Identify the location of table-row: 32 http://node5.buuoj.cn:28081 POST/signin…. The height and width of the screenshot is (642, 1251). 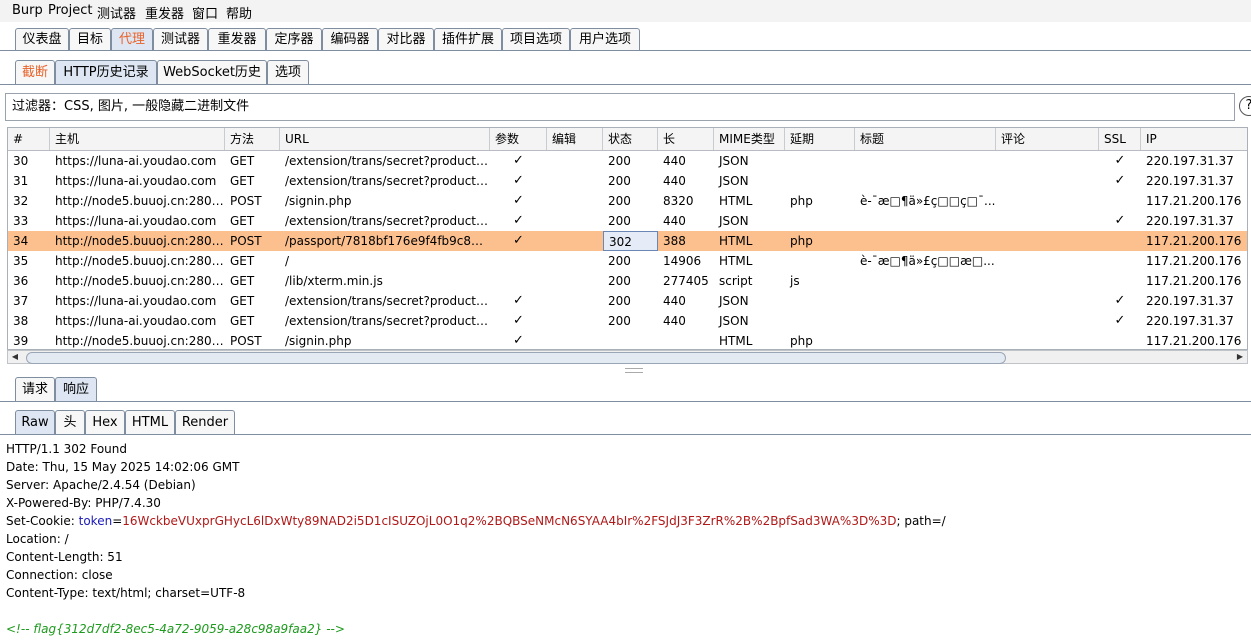
(627, 201).